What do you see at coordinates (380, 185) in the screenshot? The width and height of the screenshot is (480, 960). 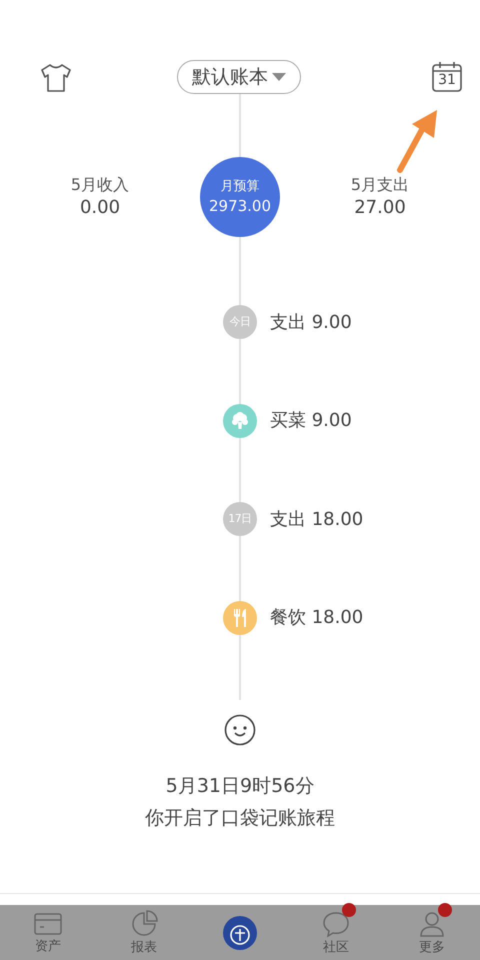 I see `expense-label: 5月支出` at bounding box center [380, 185].